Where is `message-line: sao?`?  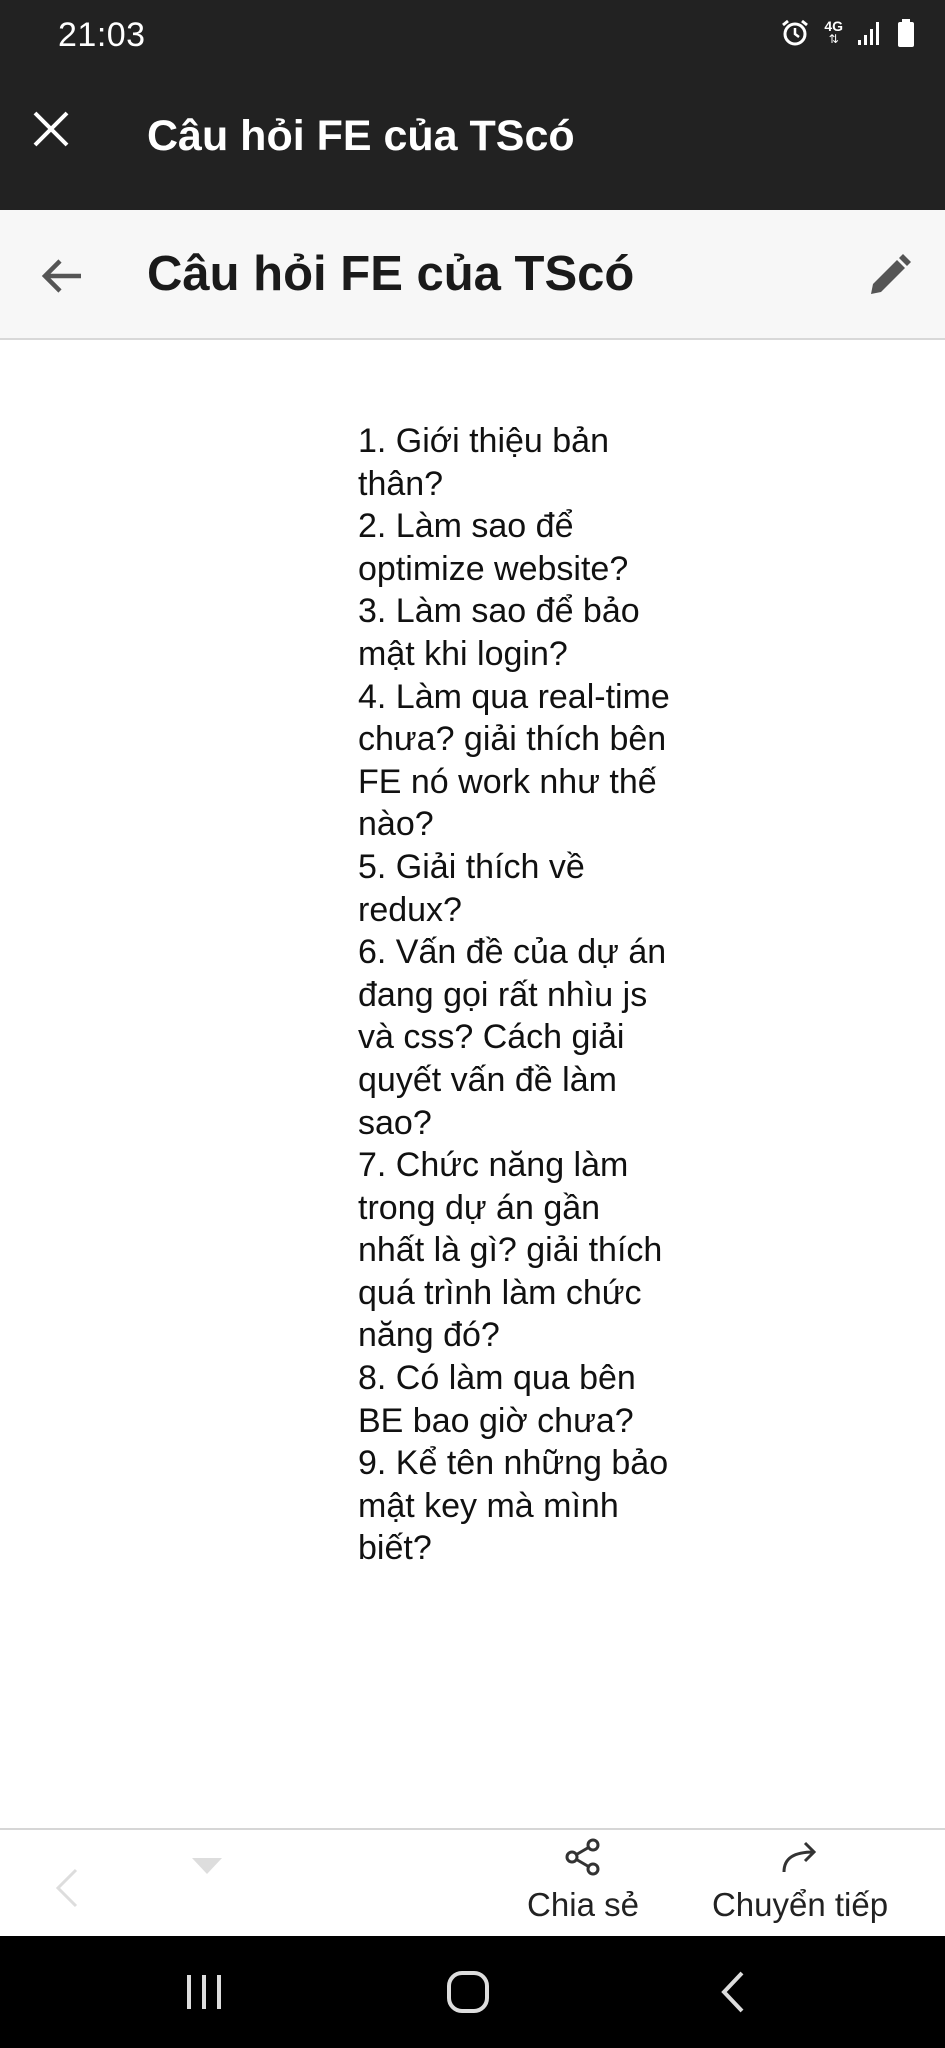 message-line: sao? is located at coordinates (395, 1122).